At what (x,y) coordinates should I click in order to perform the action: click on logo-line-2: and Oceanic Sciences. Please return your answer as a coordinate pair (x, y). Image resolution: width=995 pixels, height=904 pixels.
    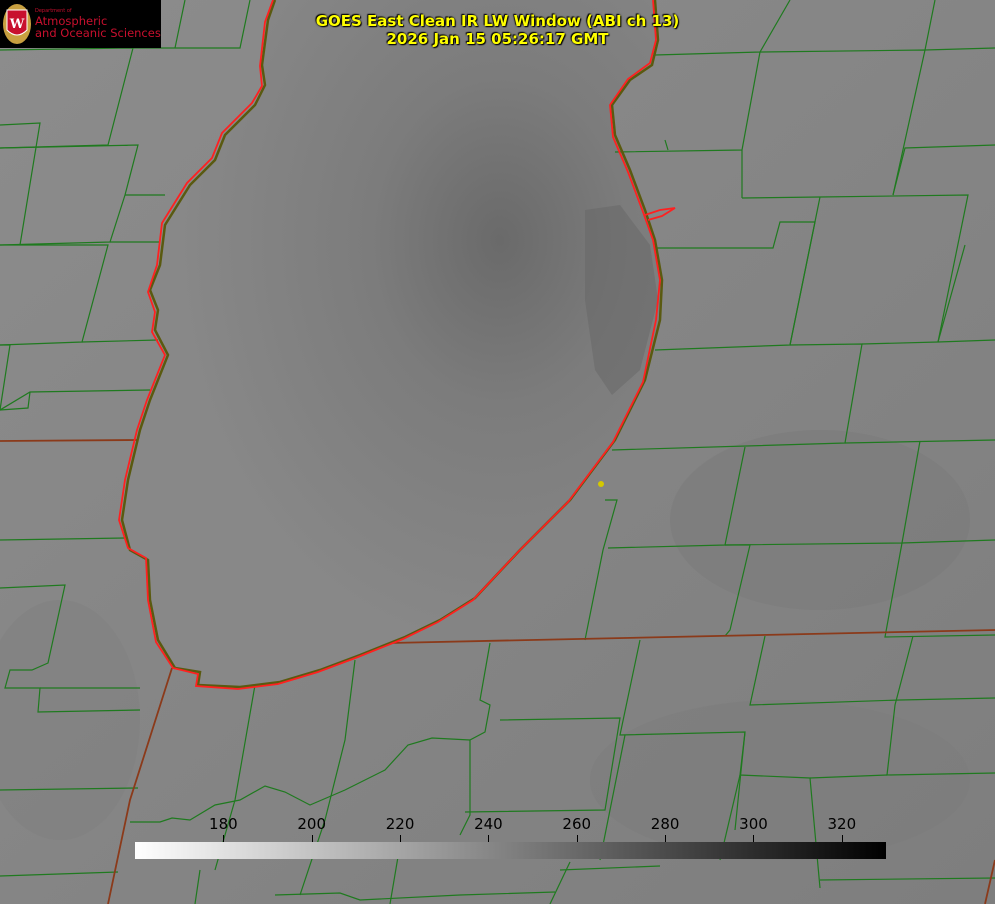
    Looking at the image, I should click on (98, 33).